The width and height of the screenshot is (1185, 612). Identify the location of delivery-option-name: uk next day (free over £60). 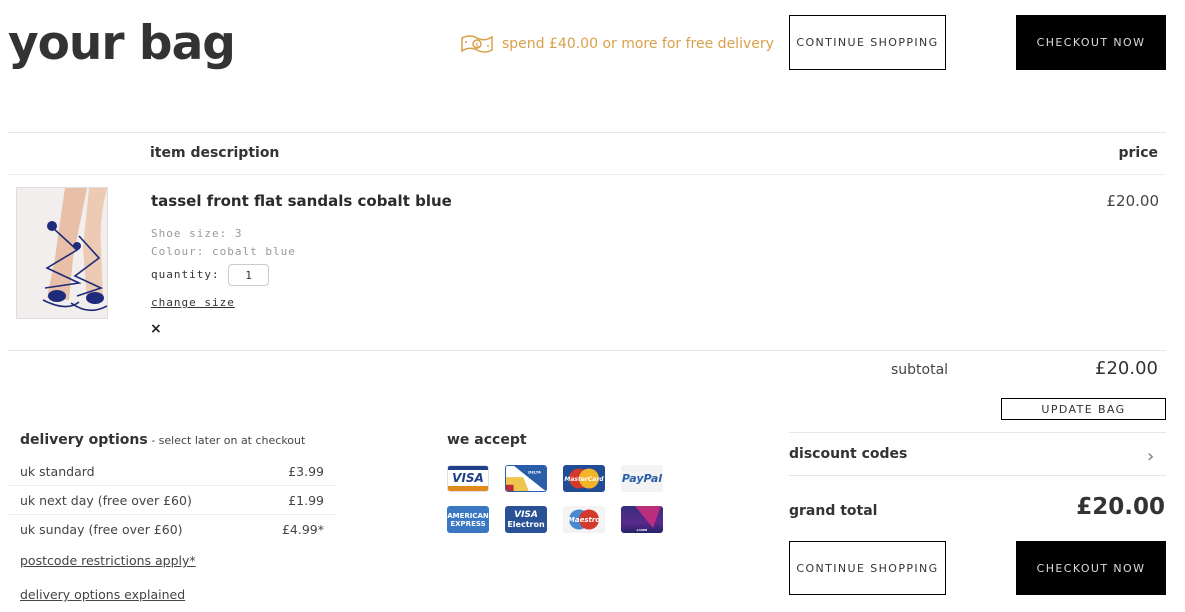
(106, 500).